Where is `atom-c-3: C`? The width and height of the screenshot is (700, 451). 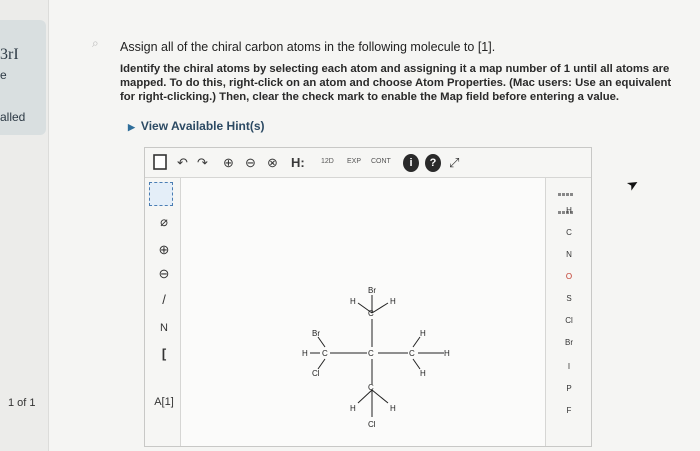
atom-c-3: C is located at coordinates (371, 353).